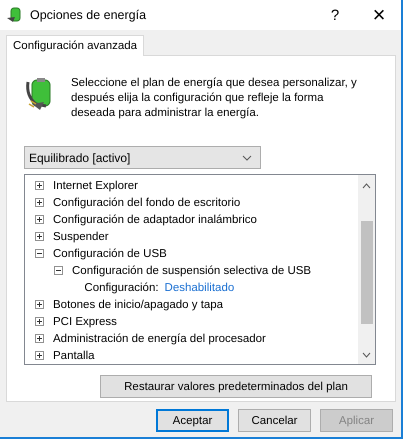  What do you see at coordinates (247, 157) in the screenshot?
I see `chevron-down-icon` at bounding box center [247, 157].